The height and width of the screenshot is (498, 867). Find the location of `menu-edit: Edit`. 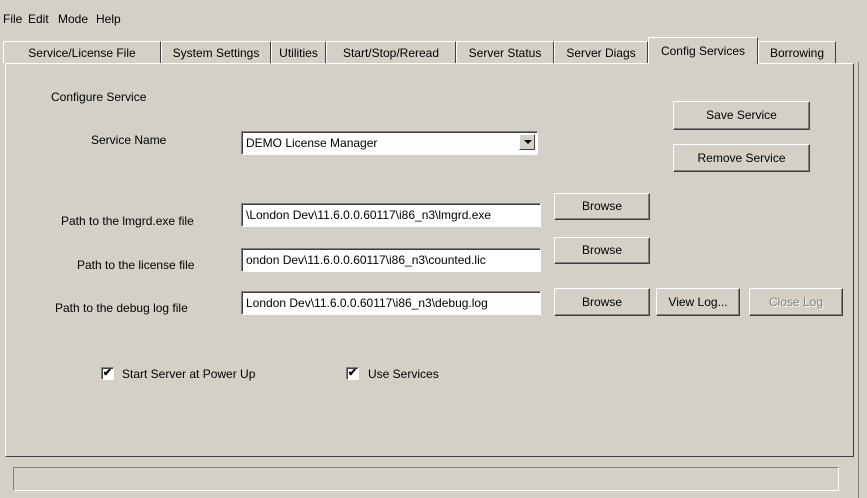

menu-edit: Edit is located at coordinates (38, 19).